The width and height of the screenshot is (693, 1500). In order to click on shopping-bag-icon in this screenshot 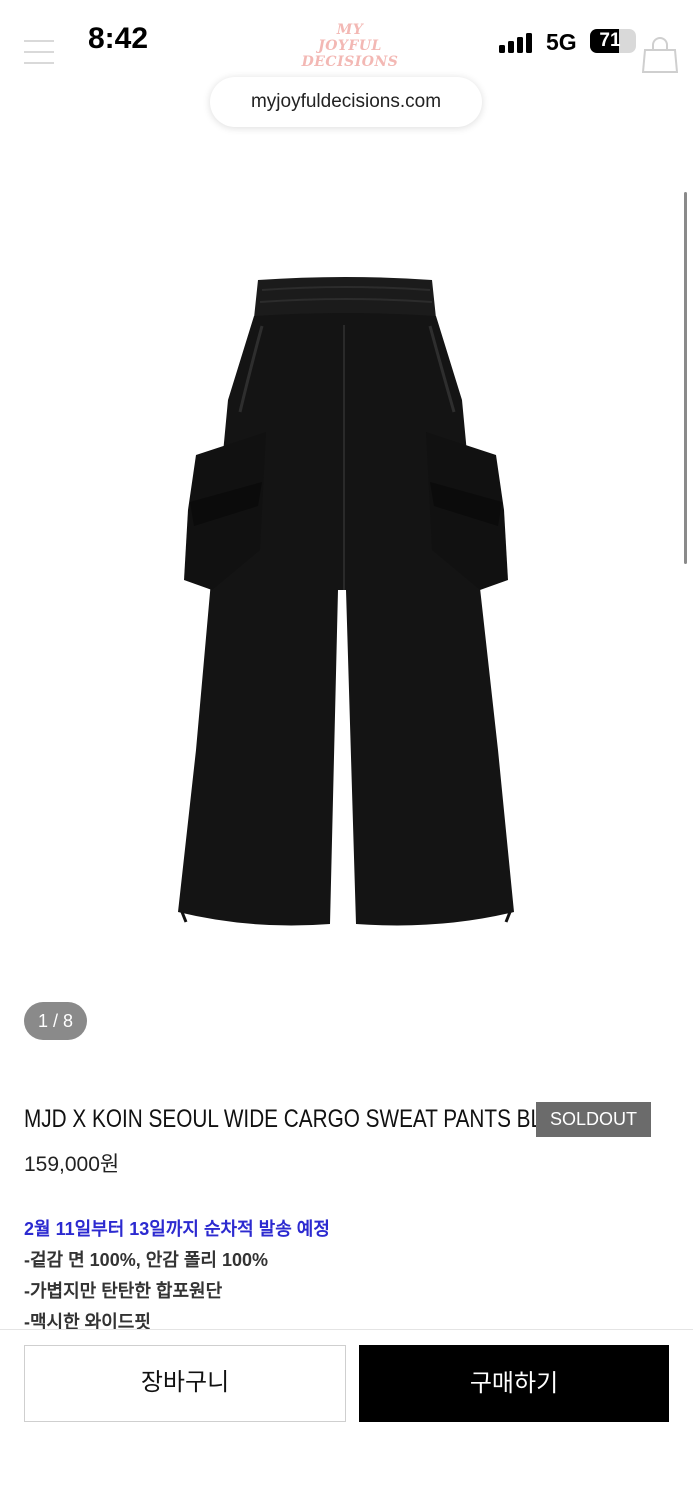, I will do `click(660, 55)`.